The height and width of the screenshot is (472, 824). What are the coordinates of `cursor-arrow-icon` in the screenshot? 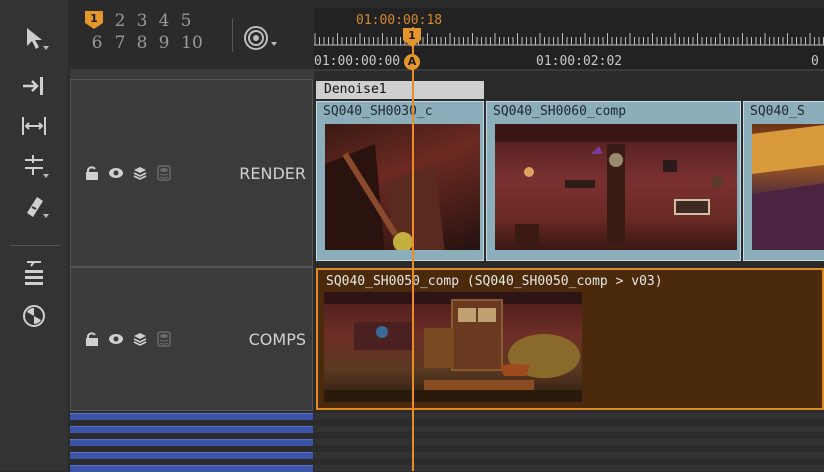 It's located at (34, 38).